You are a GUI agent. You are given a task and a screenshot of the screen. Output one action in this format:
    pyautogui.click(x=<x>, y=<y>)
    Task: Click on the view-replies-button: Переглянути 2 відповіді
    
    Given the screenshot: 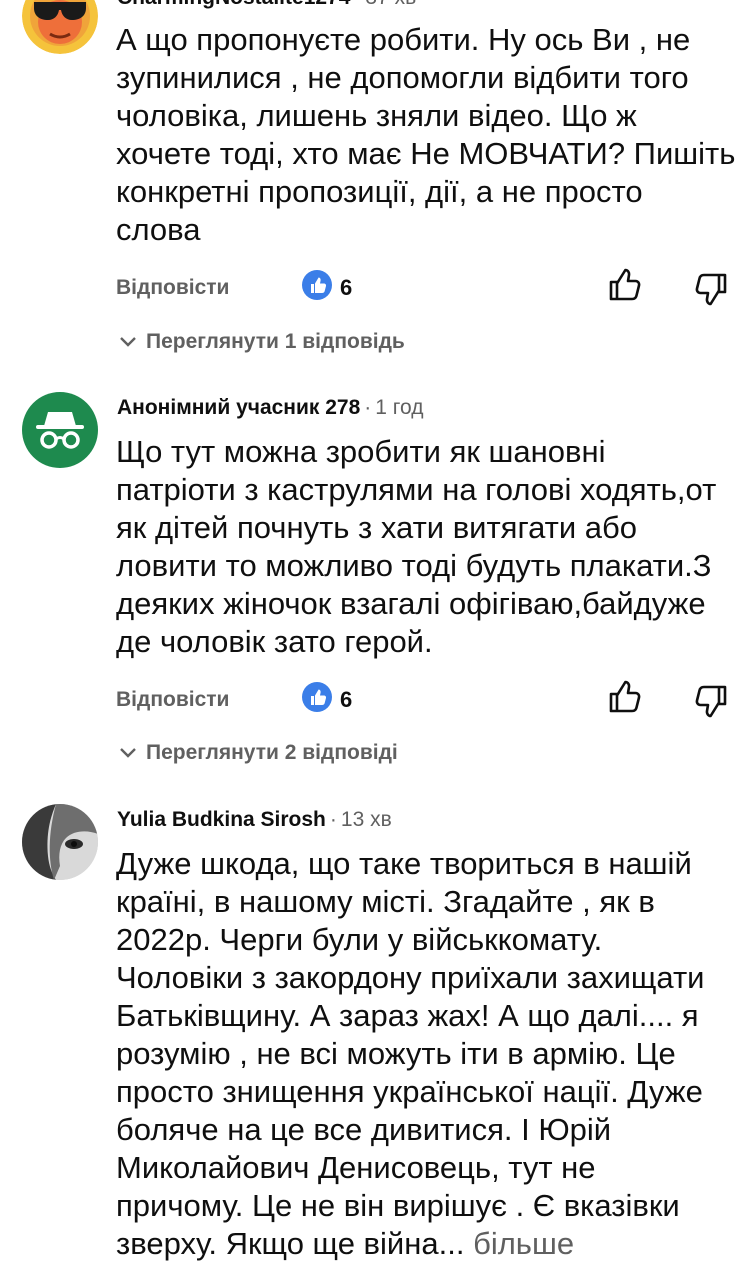 What is the action you would take?
    pyautogui.click(x=258, y=753)
    